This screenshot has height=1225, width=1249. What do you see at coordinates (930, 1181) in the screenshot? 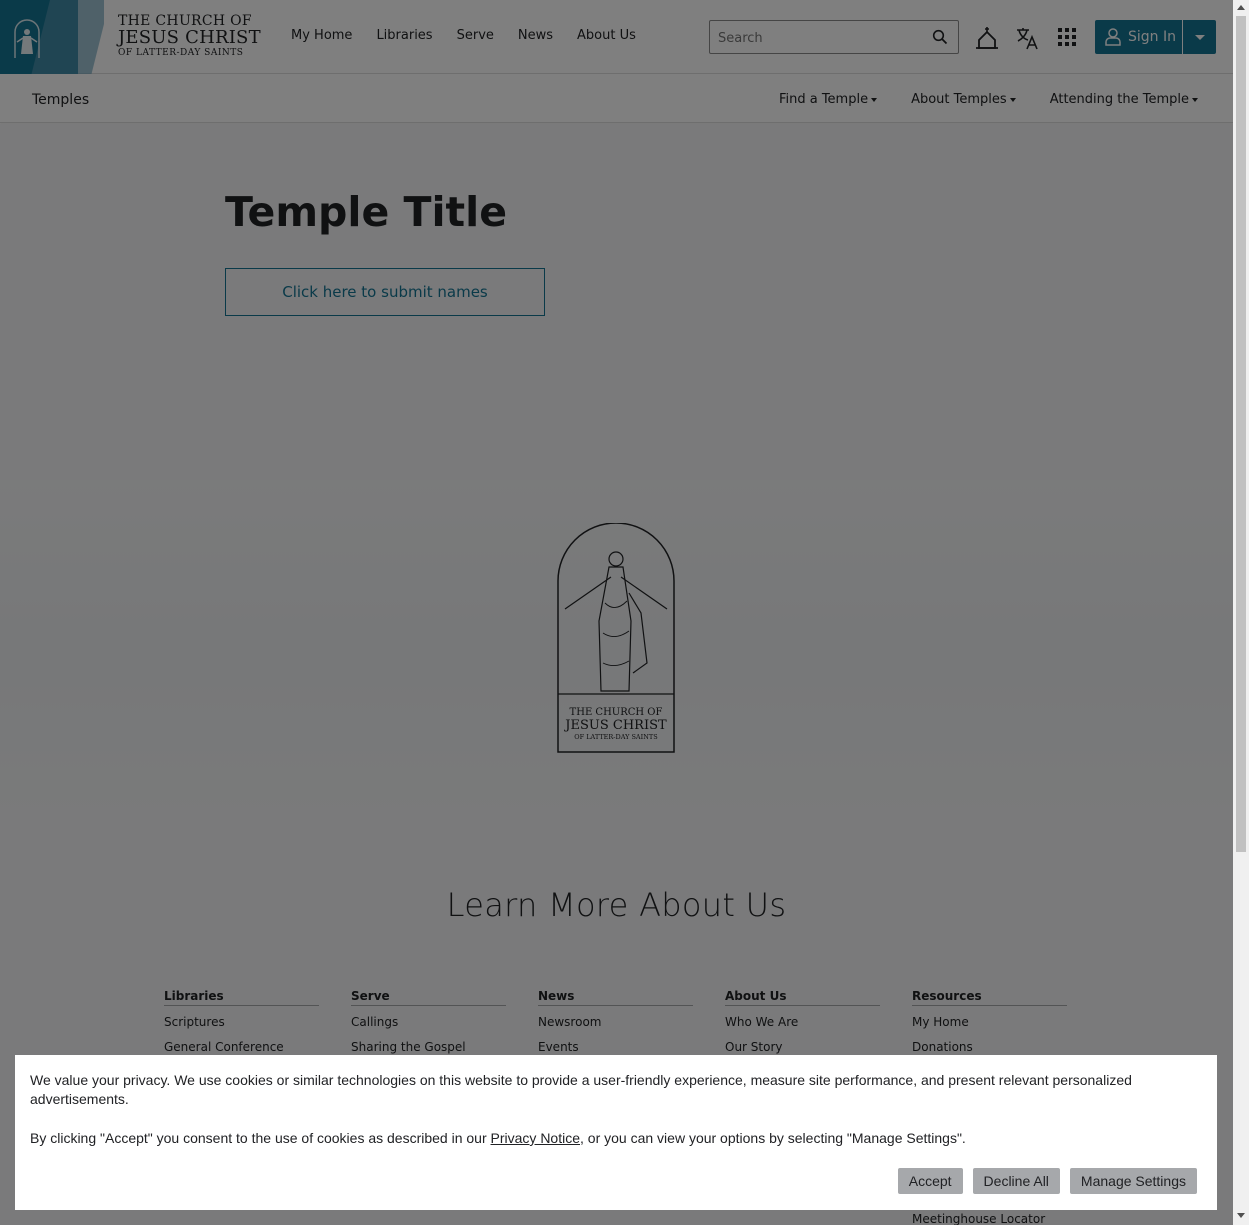
I see `accept-cookies-button: Accept` at bounding box center [930, 1181].